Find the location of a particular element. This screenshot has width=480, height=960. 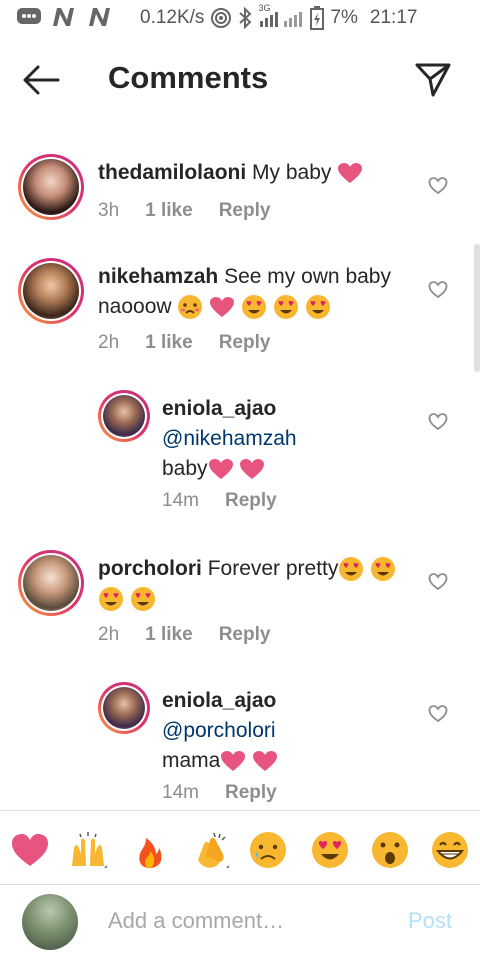

mention-link: @nikehamzah is located at coordinates (302, 439).